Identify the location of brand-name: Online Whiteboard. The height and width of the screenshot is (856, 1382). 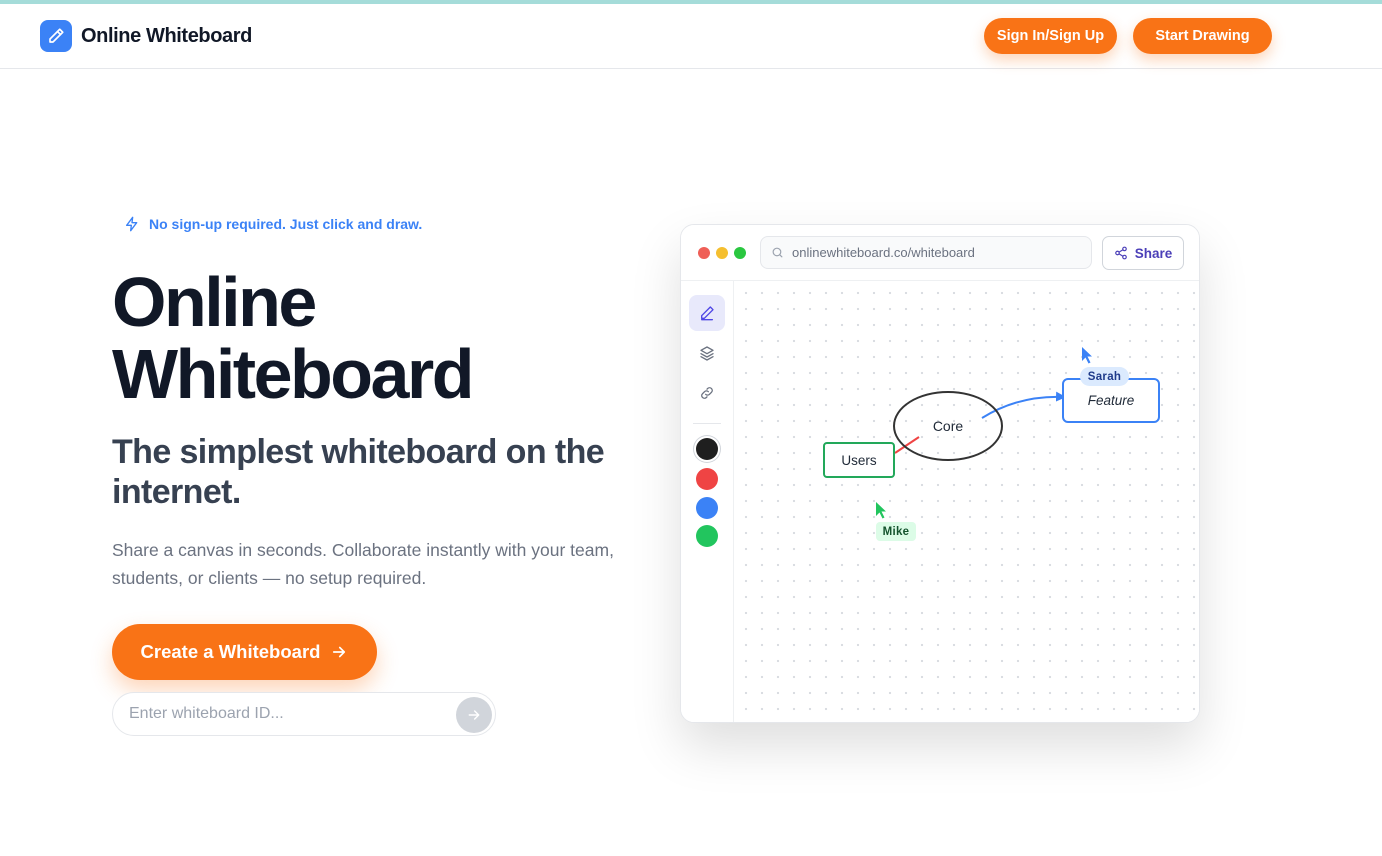
(166, 35).